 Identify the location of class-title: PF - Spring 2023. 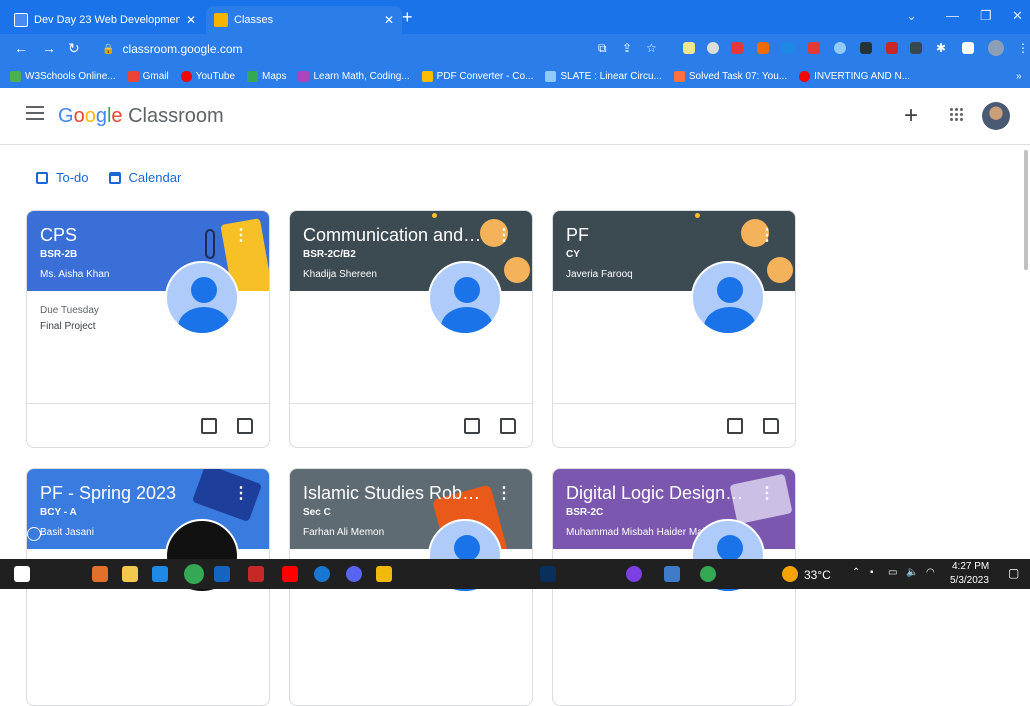
(130, 493).